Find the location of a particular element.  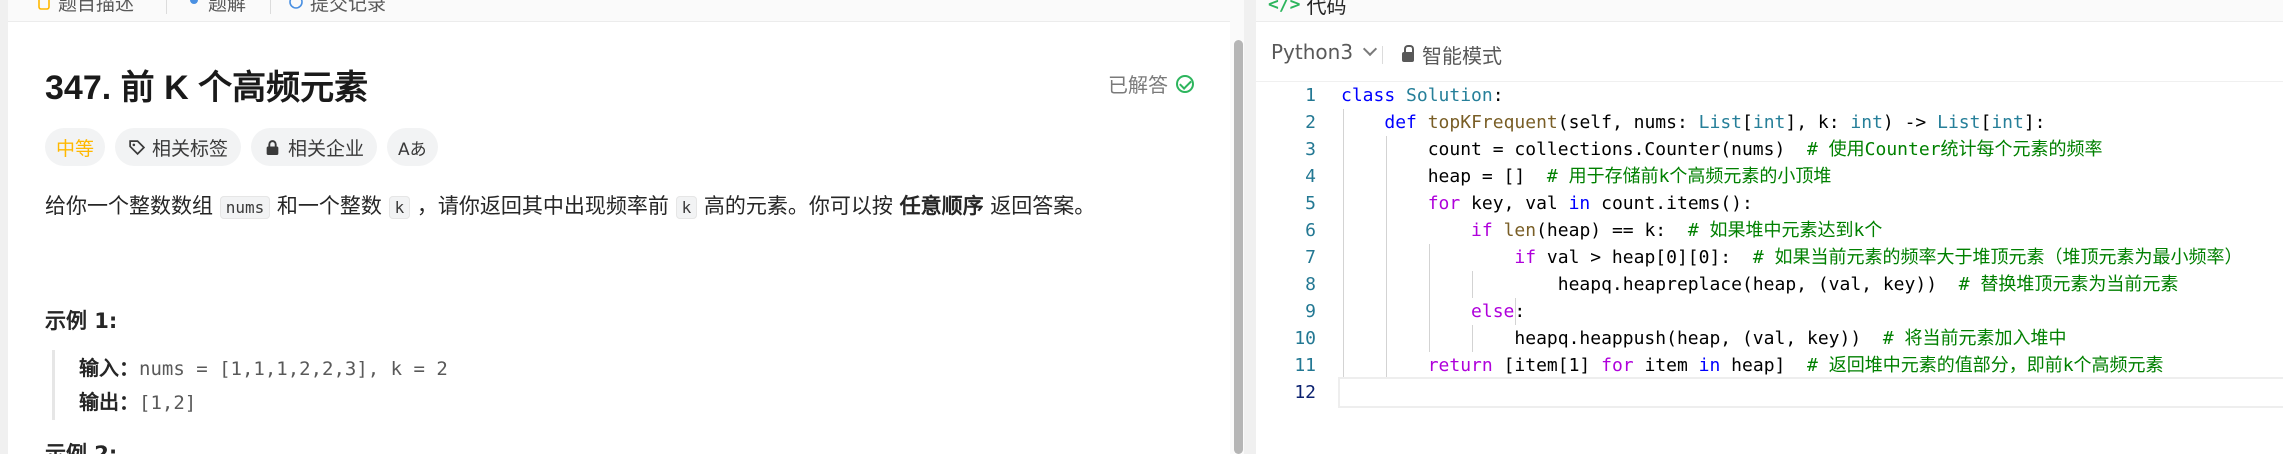

code-text: if len(heap) == k: # 如果堆中元素达到k个 is located at coordinates (1677, 230).